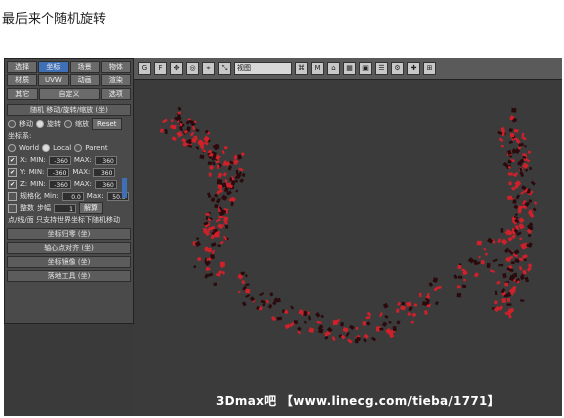  What do you see at coordinates (84, 80) in the screenshot?
I see `tab-animation: 动画` at bounding box center [84, 80].